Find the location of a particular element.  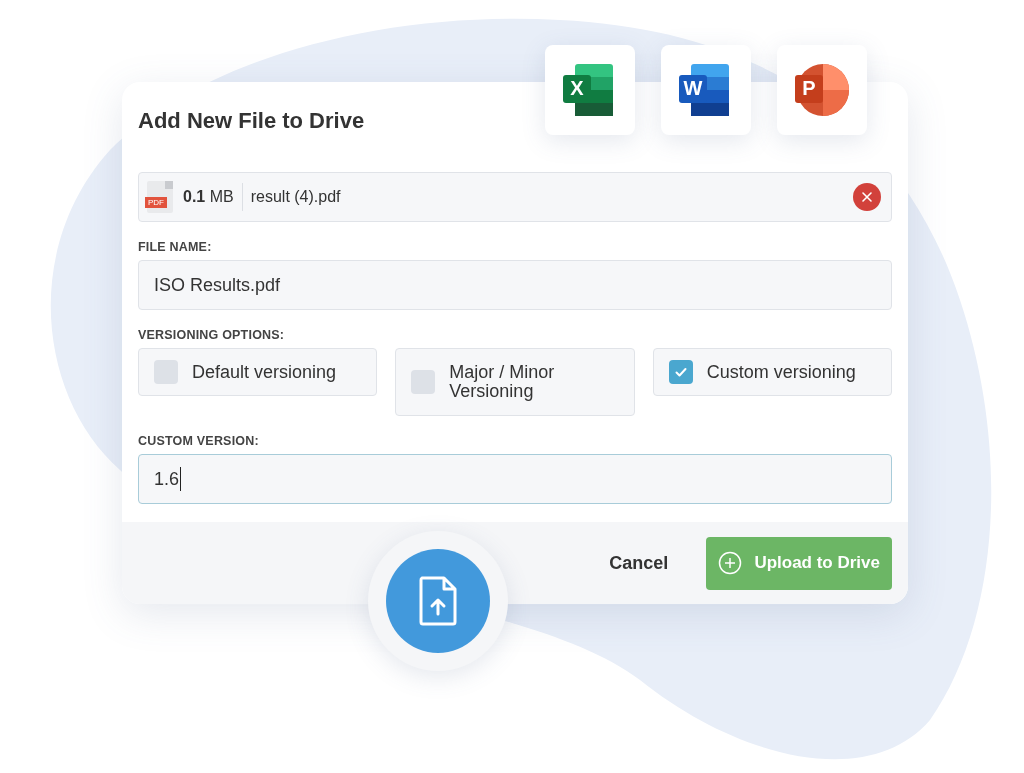

file-name-field: ISO Results.pdf is located at coordinates (515, 285).